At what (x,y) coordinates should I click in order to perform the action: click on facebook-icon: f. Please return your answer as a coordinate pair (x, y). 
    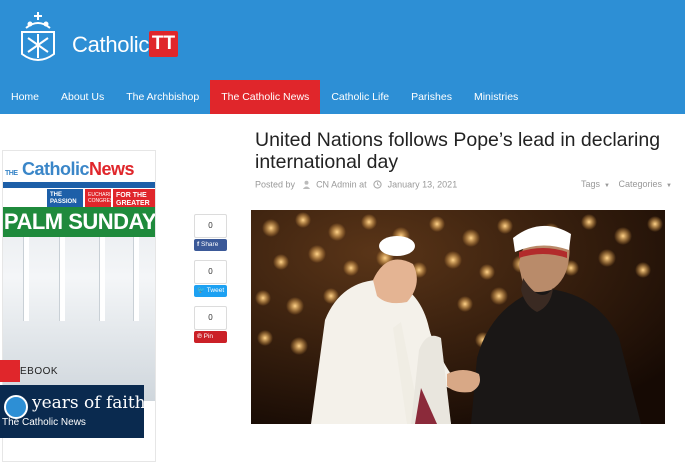
    Looking at the image, I should click on (198, 244).